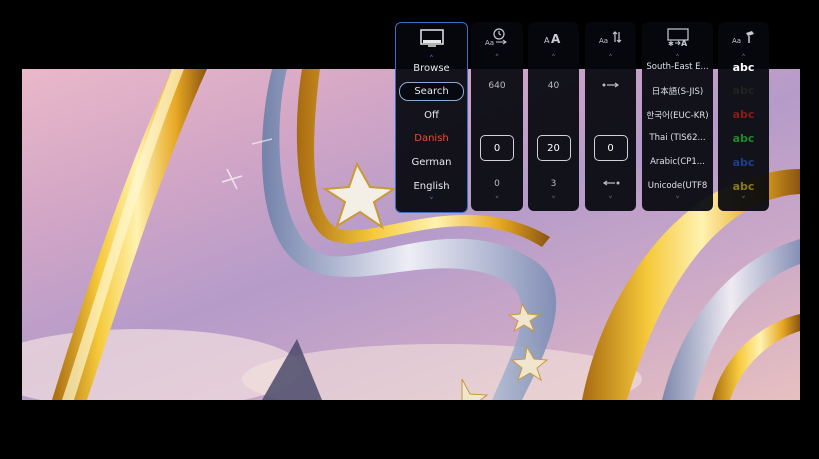  Describe the element at coordinates (553, 184) in the screenshot. I see `size-min-value: 3` at that location.